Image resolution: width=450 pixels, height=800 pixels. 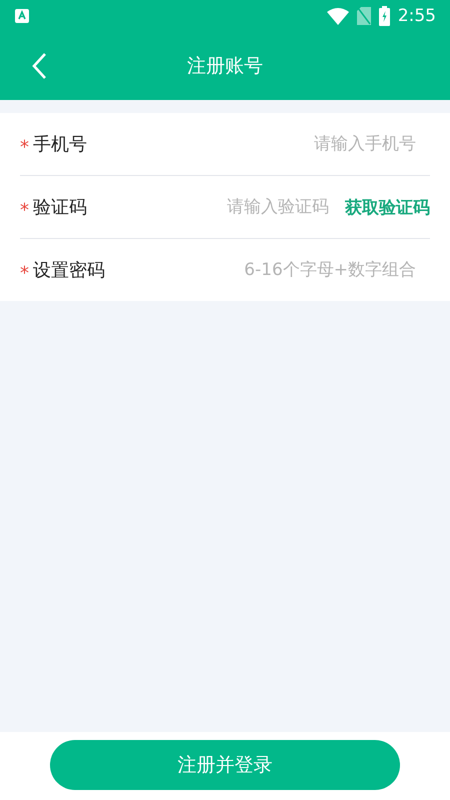 I want to click on status-time: 2:55, so click(x=417, y=16).